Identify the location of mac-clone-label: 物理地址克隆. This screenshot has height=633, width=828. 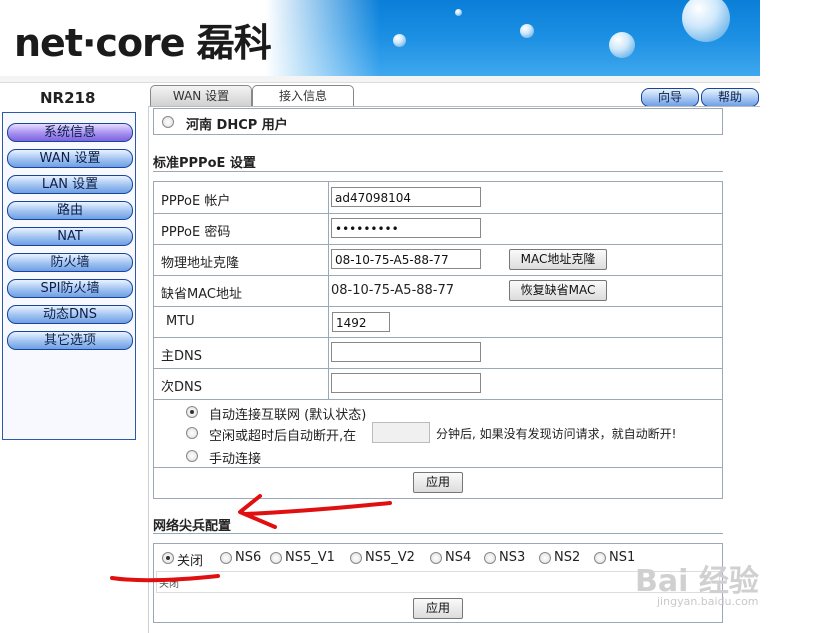
(200, 263).